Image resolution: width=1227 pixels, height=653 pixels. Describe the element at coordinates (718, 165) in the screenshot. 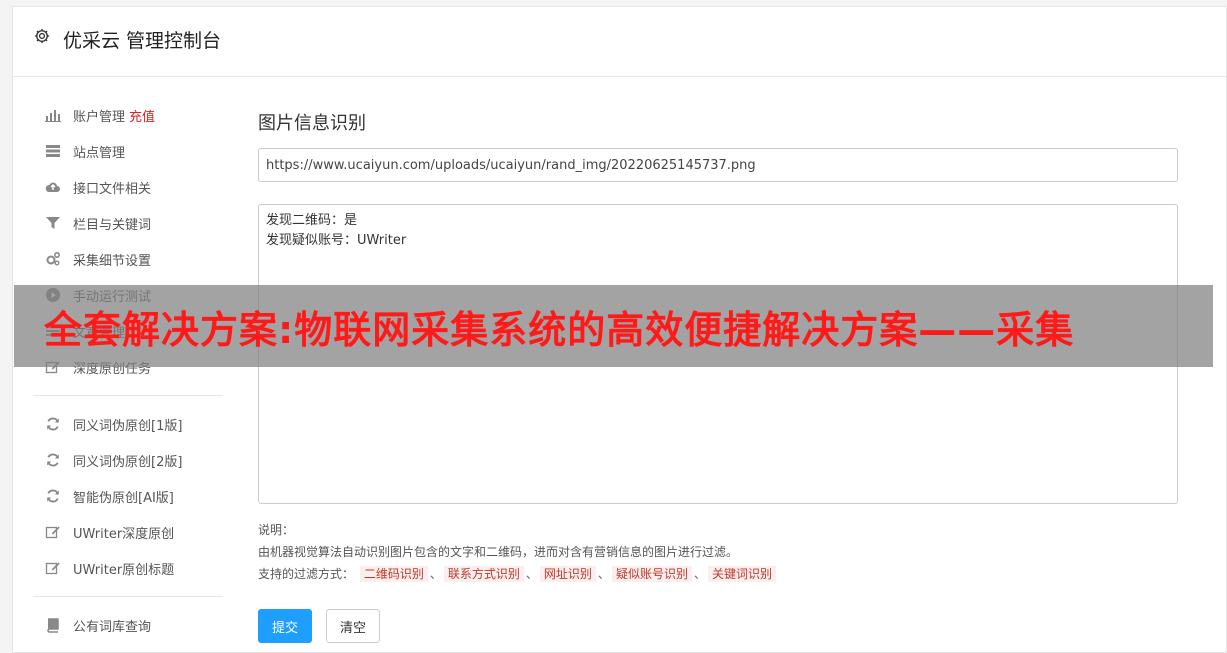

I see `image-url-input` at that location.